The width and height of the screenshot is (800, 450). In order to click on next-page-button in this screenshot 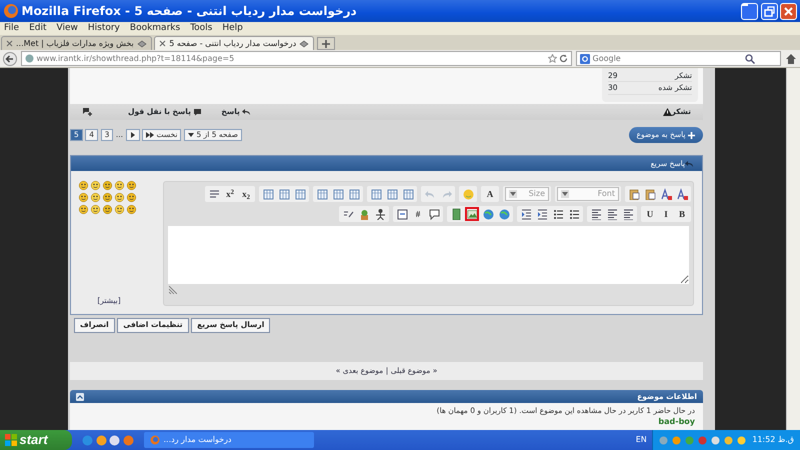, I will do `click(133, 135)`.